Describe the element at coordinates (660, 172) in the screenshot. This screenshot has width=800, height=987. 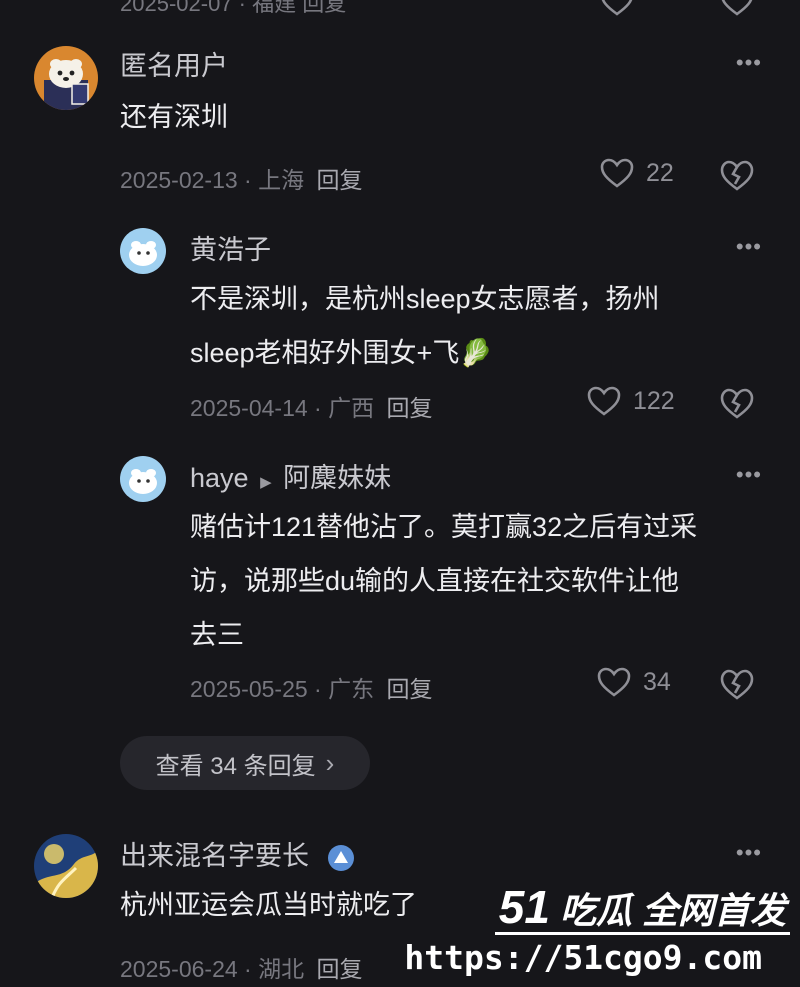
I see `like-count: 22` at that location.